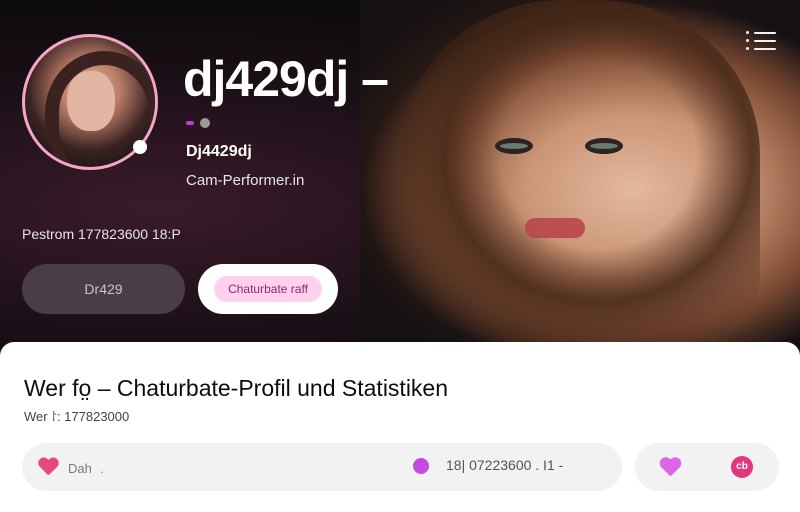 The width and height of the screenshot is (800, 512). Describe the element at coordinates (91, 101) in the screenshot. I see `avatar-face` at that location.